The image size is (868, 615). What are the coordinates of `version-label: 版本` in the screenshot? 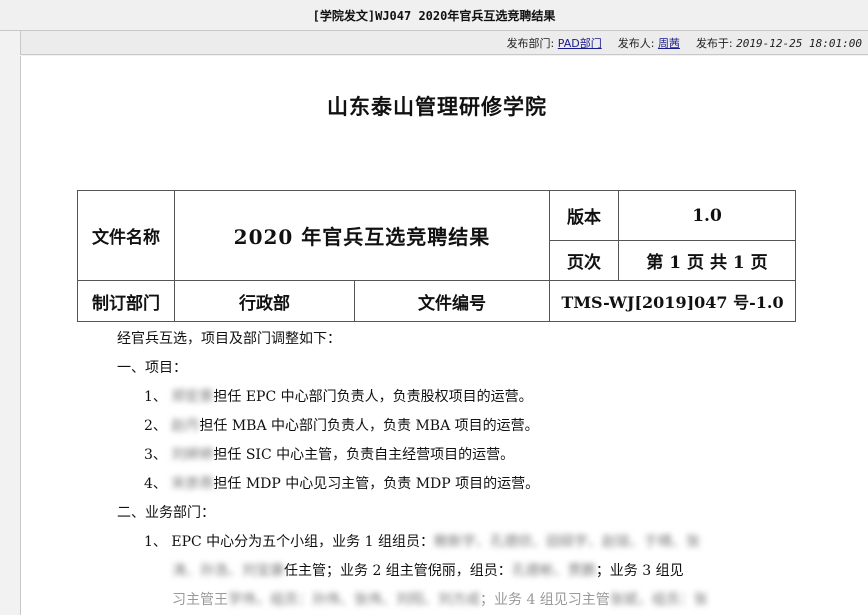 It's located at (584, 215).